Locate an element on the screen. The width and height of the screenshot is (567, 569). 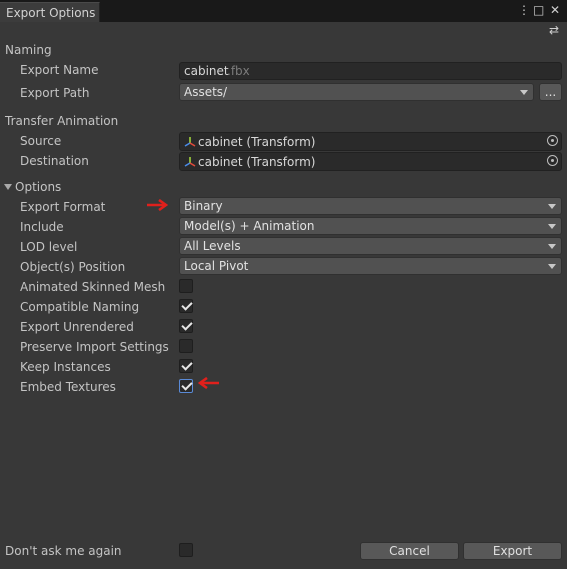
export-format-label: Export Format is located at coordinates (63, 207).